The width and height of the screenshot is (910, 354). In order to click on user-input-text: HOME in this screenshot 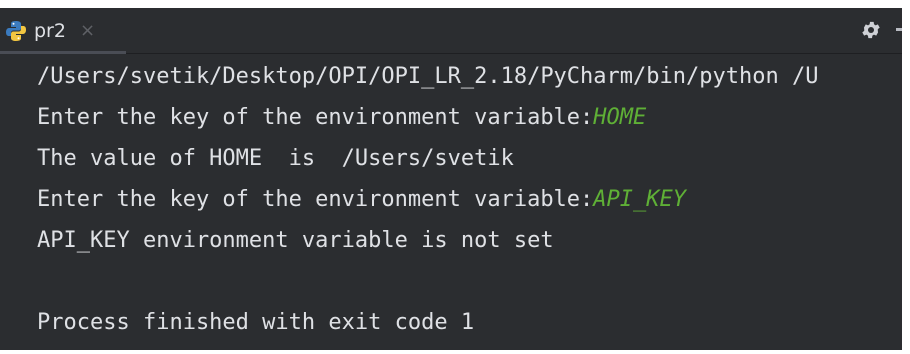, I will do `click(620, 117)`.